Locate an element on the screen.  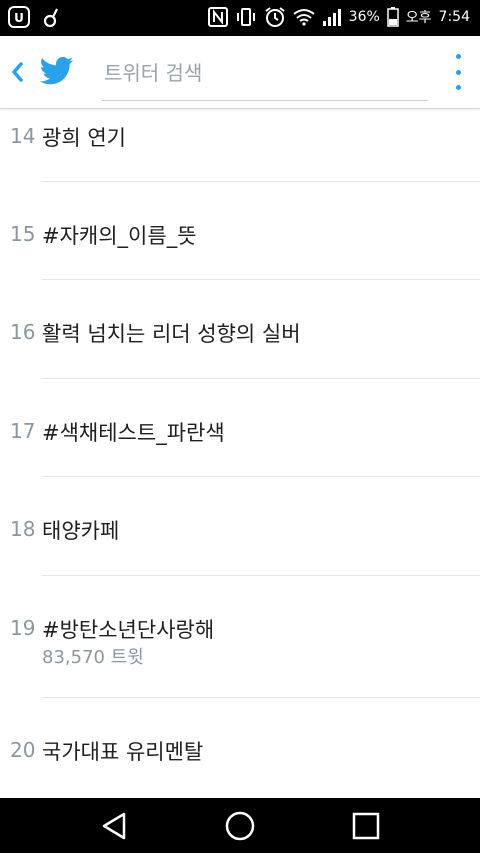
trend-topic: 국가대표 유리멘탈 is located at coordinates (123, 752).